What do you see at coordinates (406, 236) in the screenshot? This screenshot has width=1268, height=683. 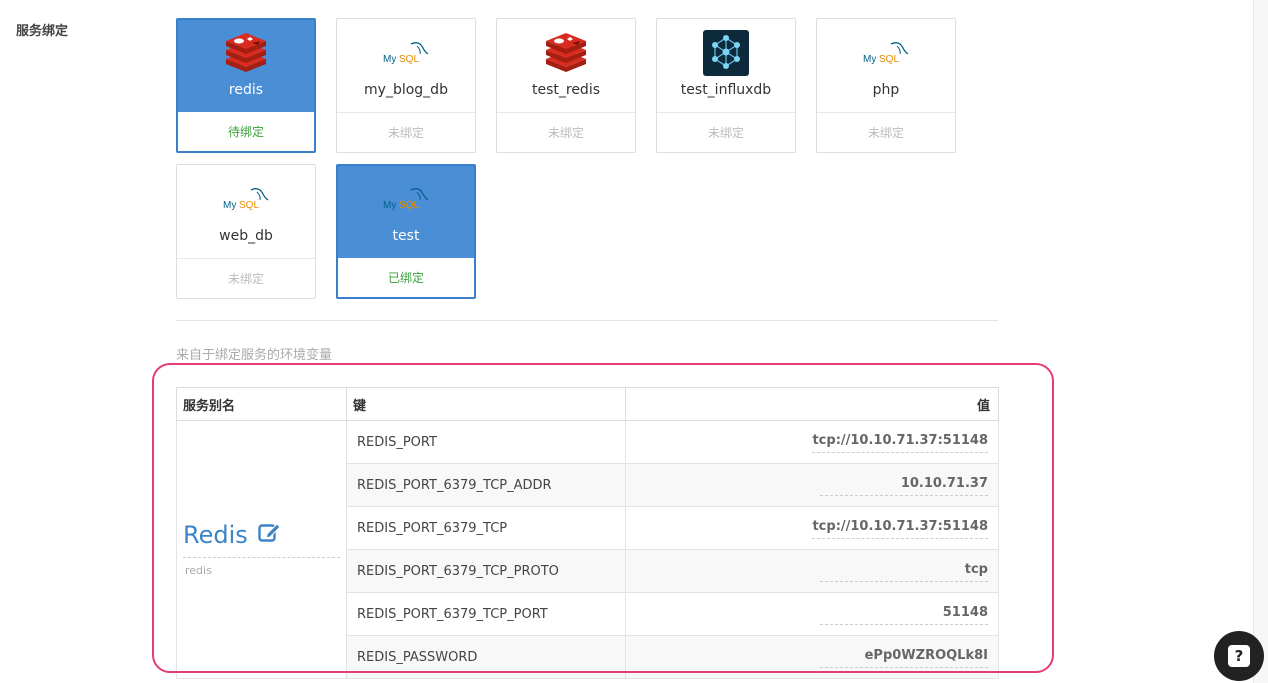 I see `card-name: test` at bounding box center [406, 236].